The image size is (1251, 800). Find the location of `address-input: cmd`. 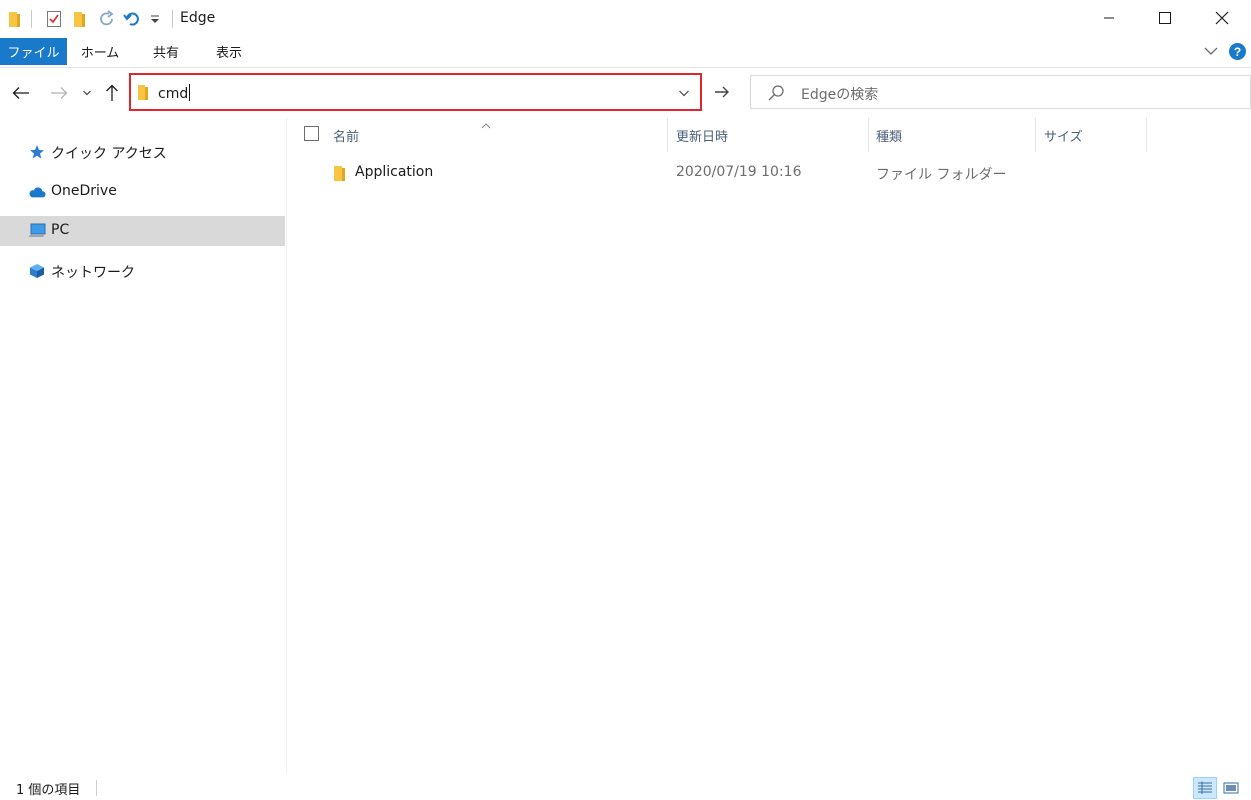

address-input: cmd is located at coordinates (174, 93).